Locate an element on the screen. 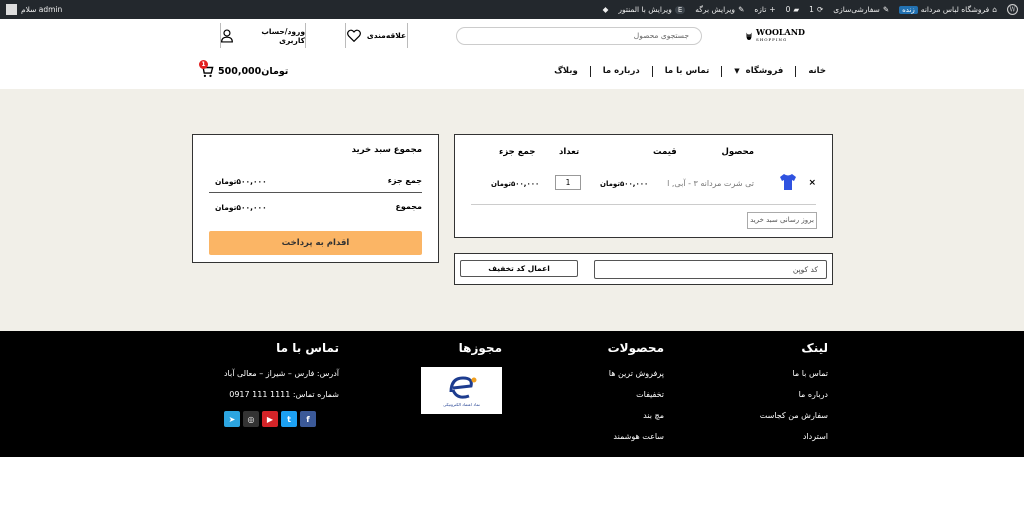 This screenshot has width=1024, height=507. nav-item-contact: تماس با ما is located at coordinates (687, 71).